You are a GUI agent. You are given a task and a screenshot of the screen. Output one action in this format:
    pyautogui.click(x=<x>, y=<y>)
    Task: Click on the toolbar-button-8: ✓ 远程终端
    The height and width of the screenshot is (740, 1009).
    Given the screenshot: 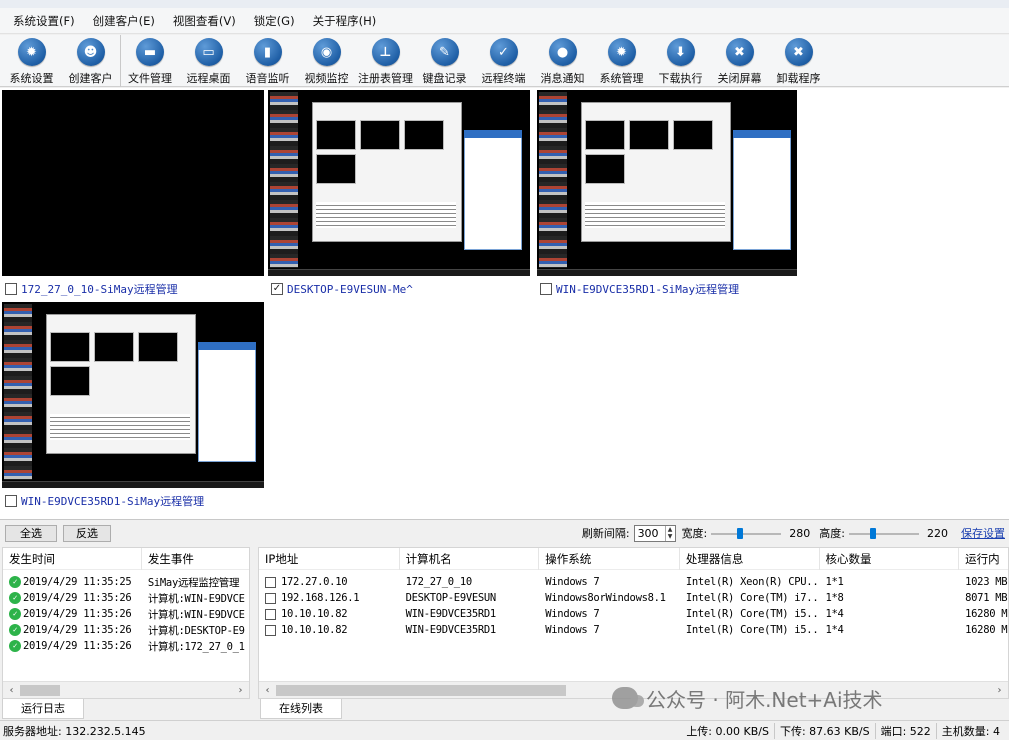 What is the action you would take?
    pyautogui.click(x=503, y=61)
    